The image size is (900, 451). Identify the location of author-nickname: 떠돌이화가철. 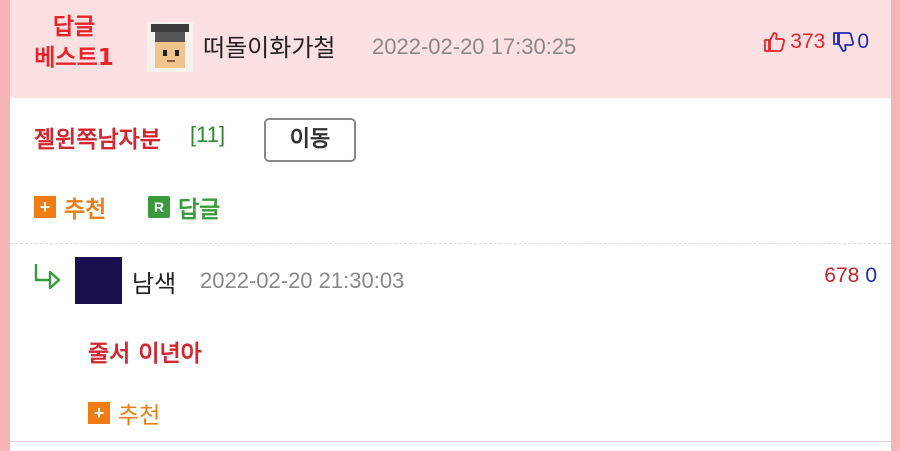
(269, 45).